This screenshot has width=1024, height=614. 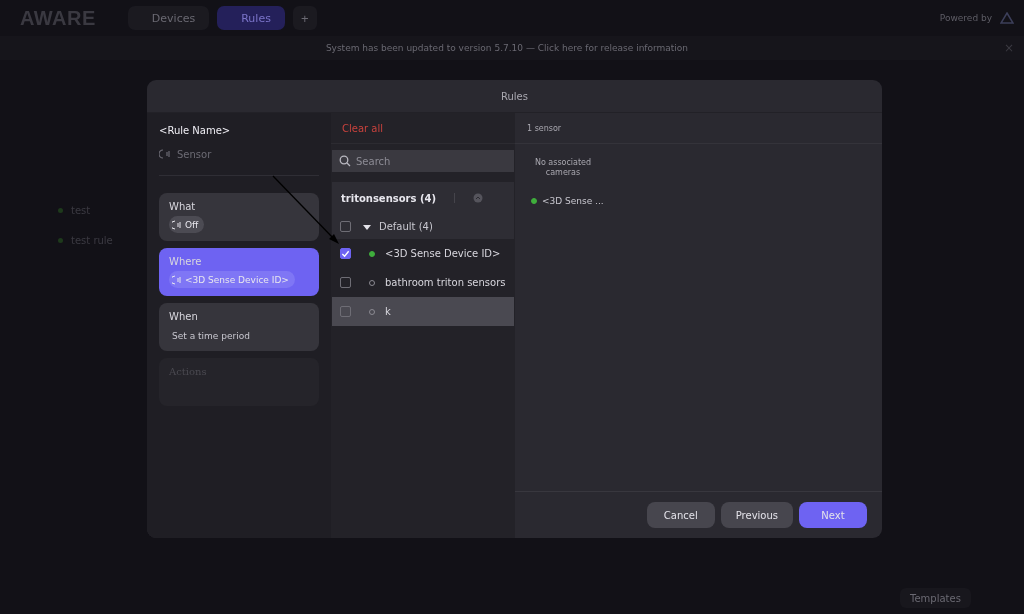 What do you see at coordinates (1007, 18) in the screenshot?
I see `triangle-logo-icon` at bounding box center [1007, 18].